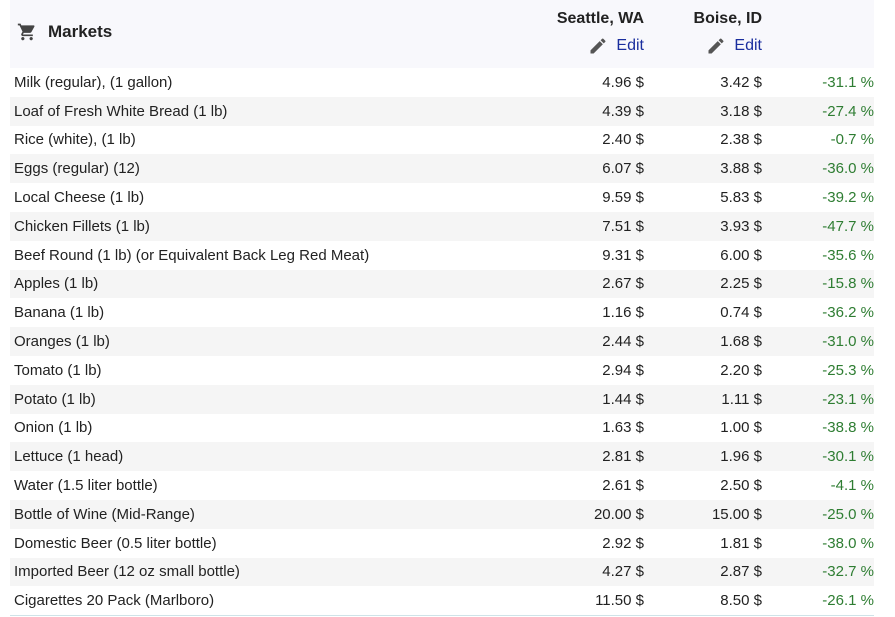 The height and width of the screenshot is (617, 895). Describe the element at coordinates (852, 486) in the screenshot. I see `price-difference: -4.1 %` at that location.